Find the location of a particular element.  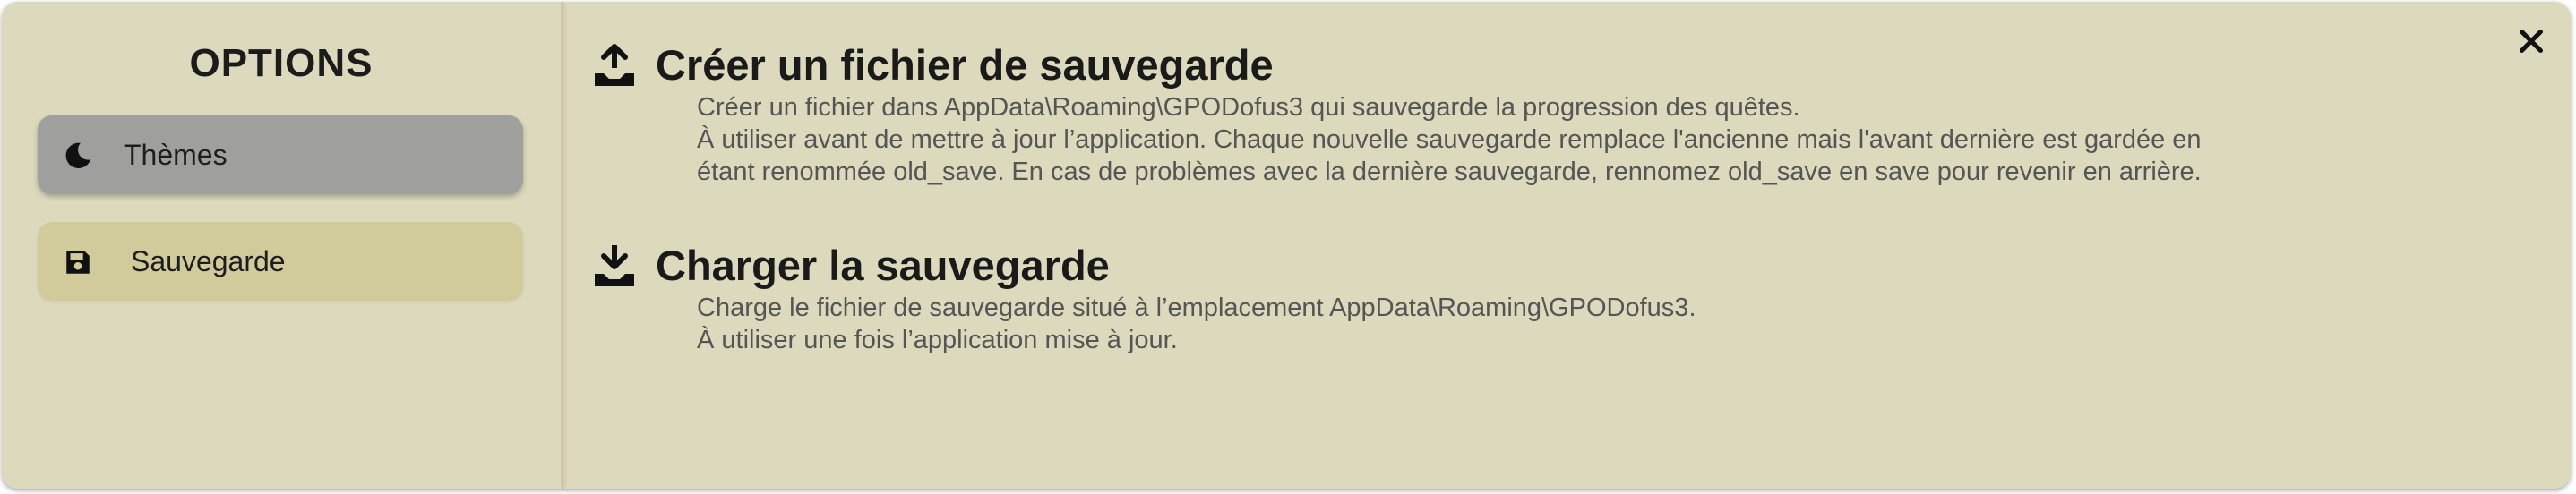

sidebar-item-sauvegarde: Sauvegarde is located at coordinates (280, 261).